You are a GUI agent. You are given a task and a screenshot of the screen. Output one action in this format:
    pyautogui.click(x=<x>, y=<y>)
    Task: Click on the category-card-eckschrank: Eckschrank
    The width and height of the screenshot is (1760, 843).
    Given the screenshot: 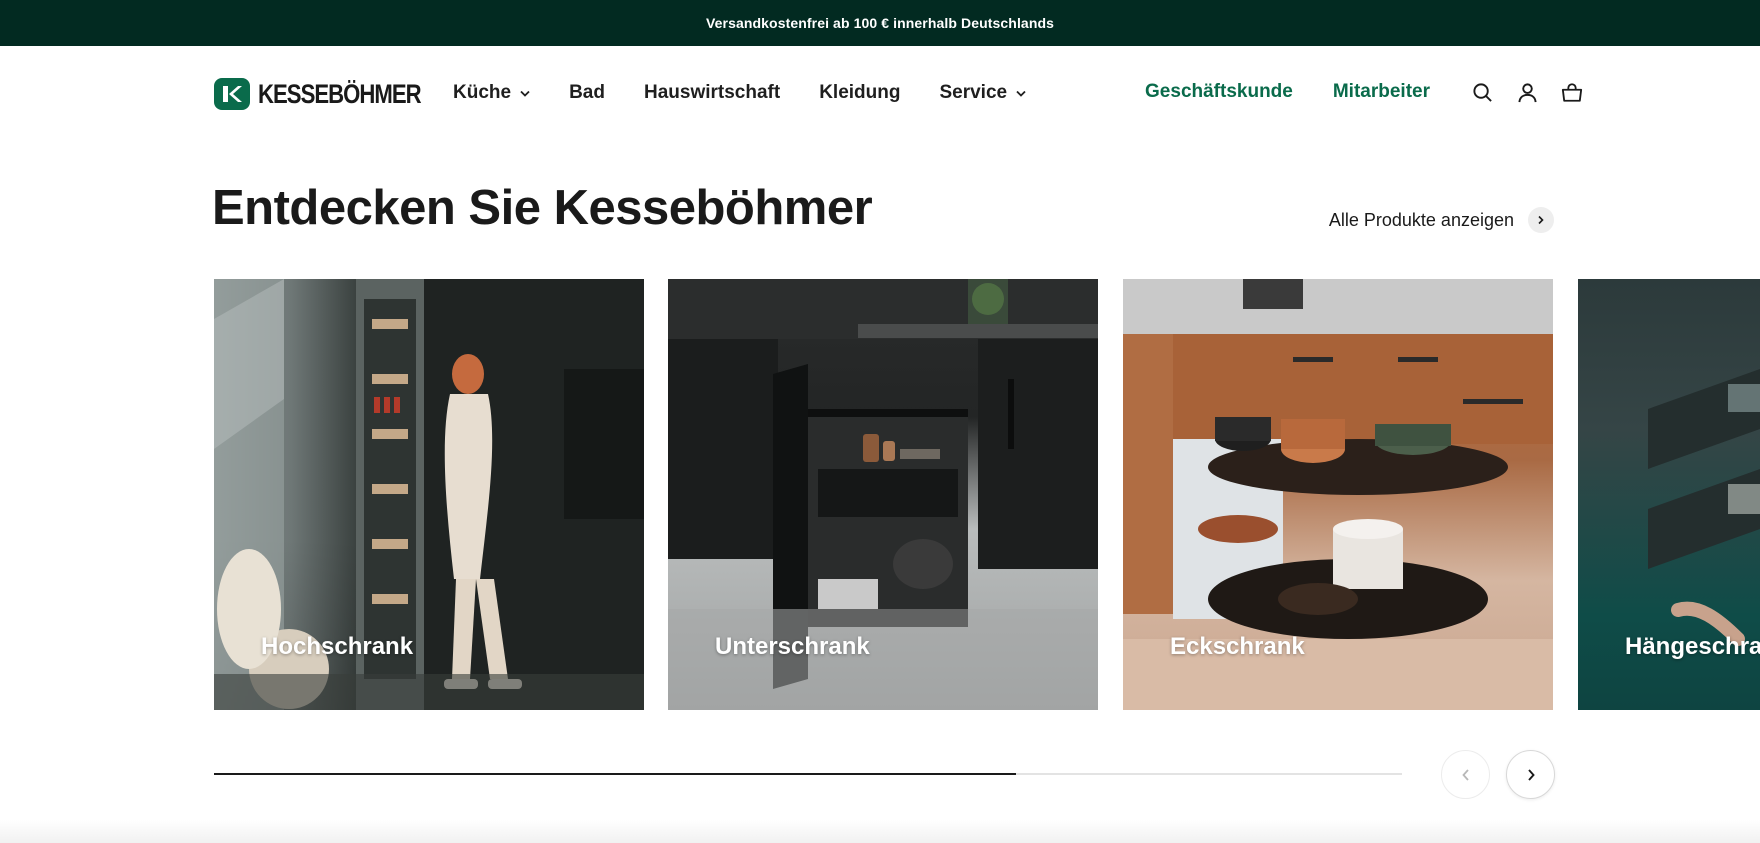 What is the action you would take?
    pyautogui.click(x=1338, y=494)
    